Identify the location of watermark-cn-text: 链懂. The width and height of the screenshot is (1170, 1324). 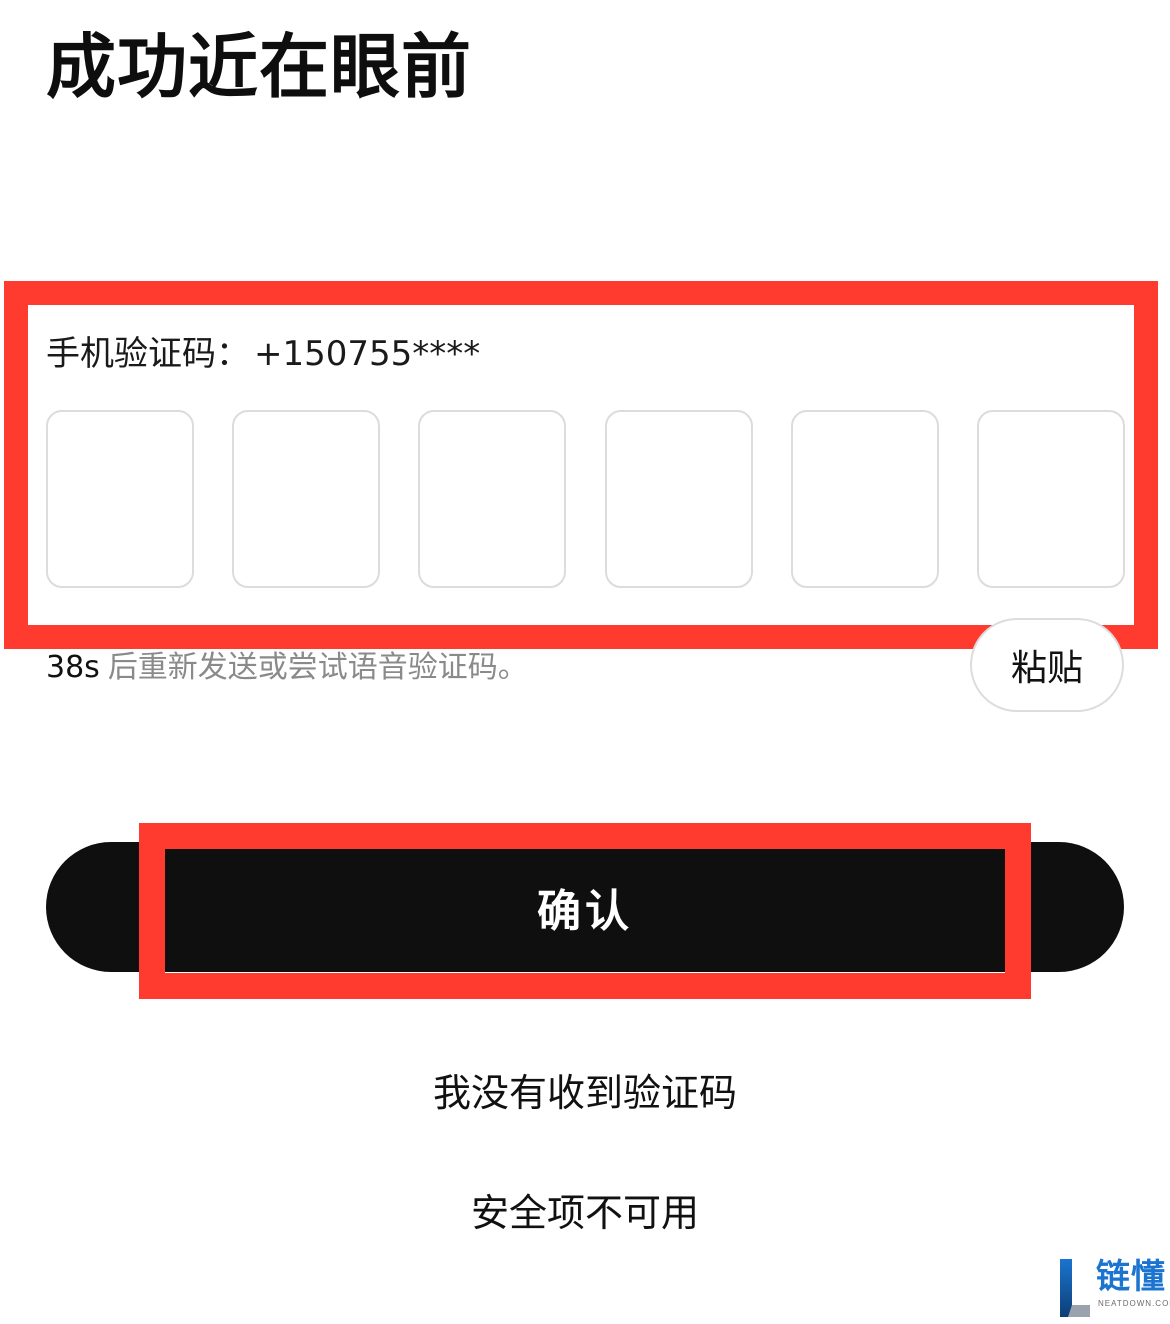
(1131, 1277).